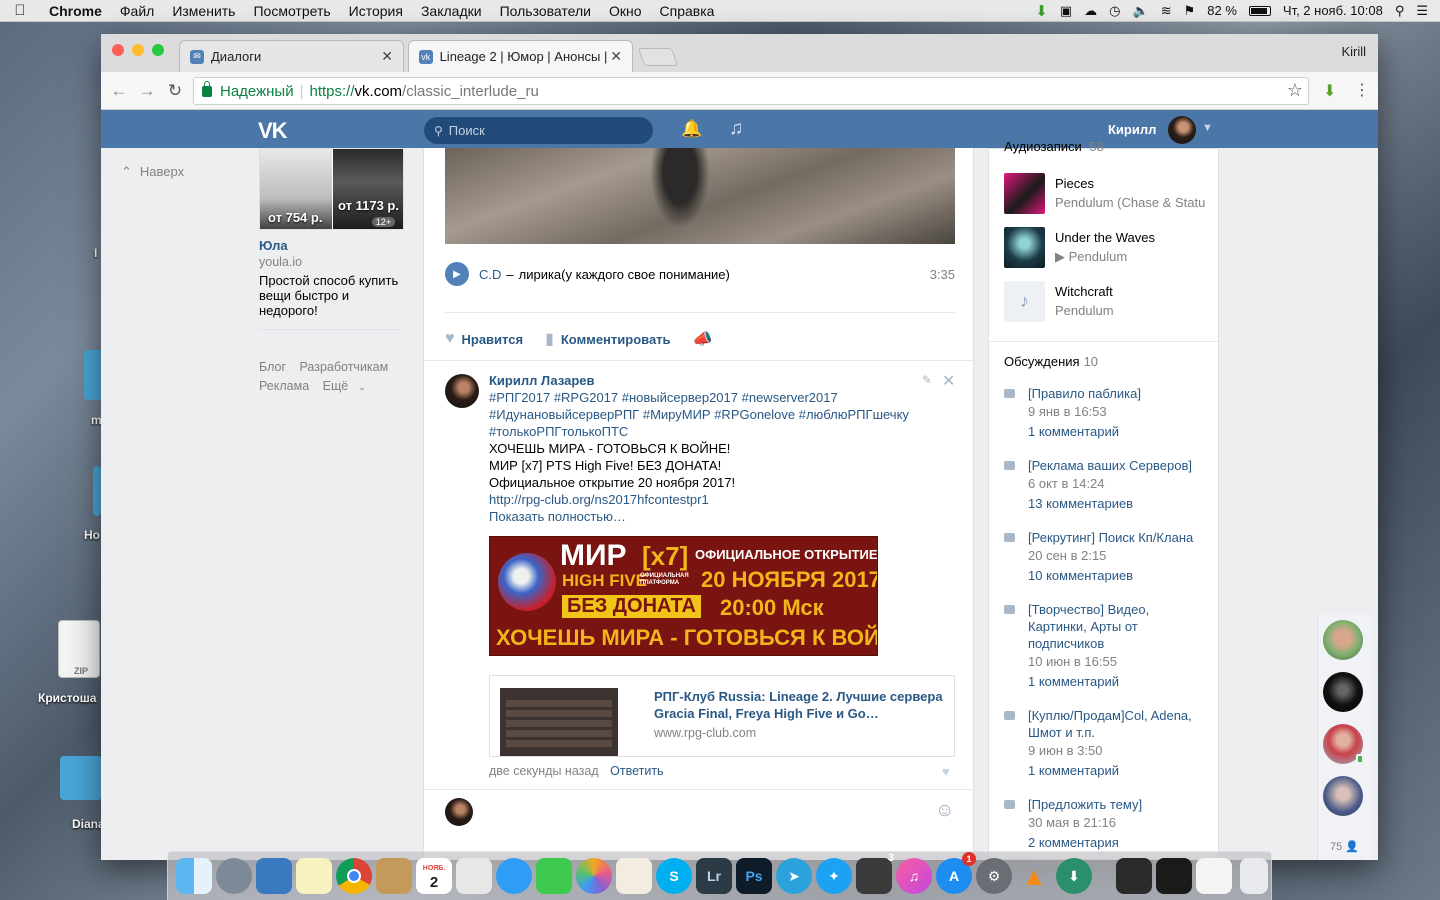  Describe the element at coordinates (834, 876) in the screenshot. I see `twitter-icon: ✦` at that location.